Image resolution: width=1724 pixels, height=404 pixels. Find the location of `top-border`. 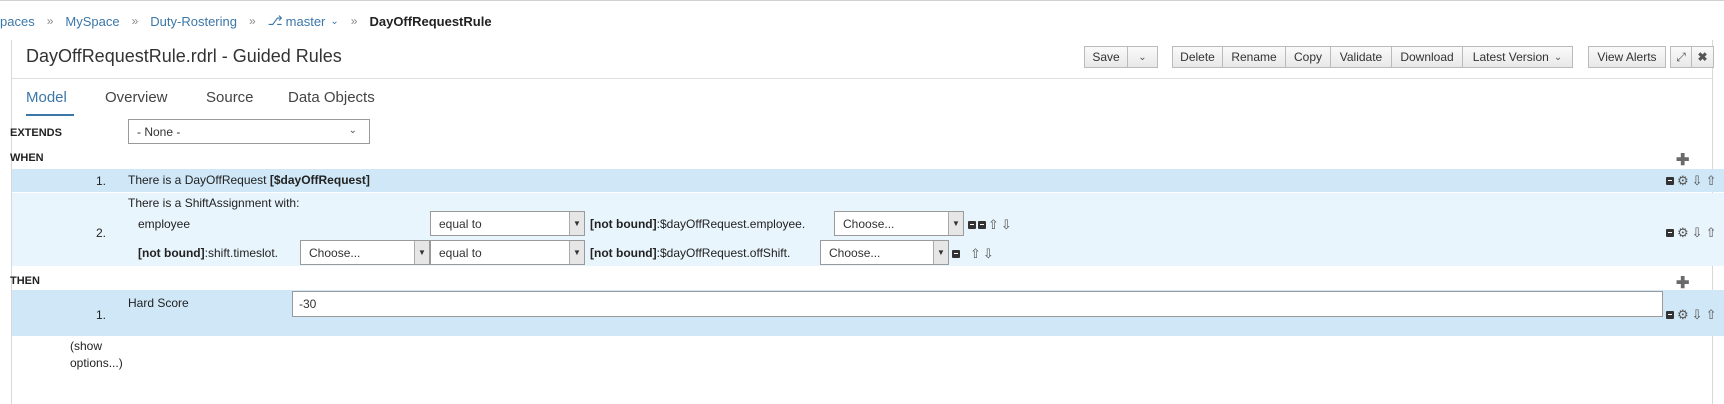

top-border is located at coordinates (862, 0).